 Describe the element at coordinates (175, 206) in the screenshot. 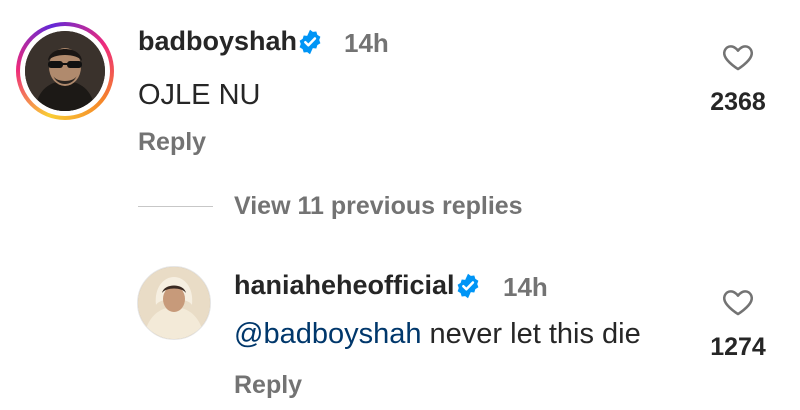

I see `thread-divider-line` at that location.